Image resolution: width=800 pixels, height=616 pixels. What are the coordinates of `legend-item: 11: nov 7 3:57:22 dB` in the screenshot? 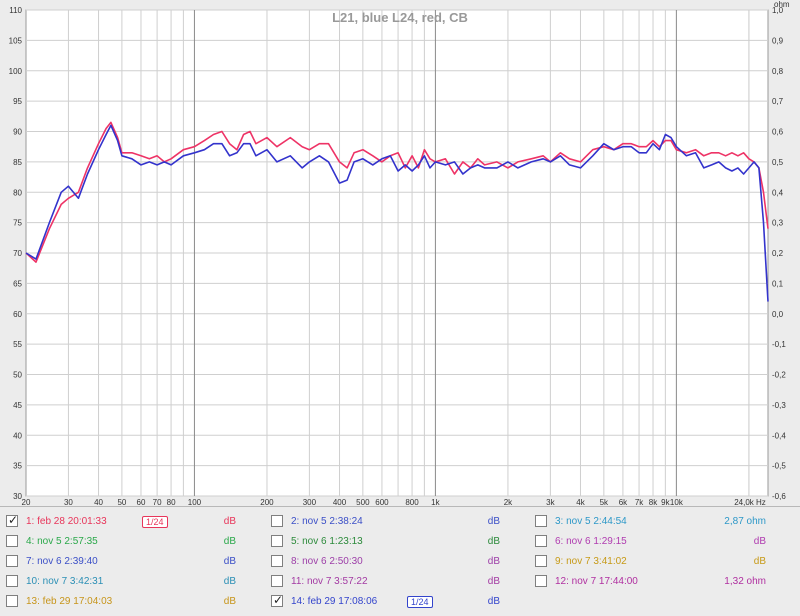 It's located at (385, 582).